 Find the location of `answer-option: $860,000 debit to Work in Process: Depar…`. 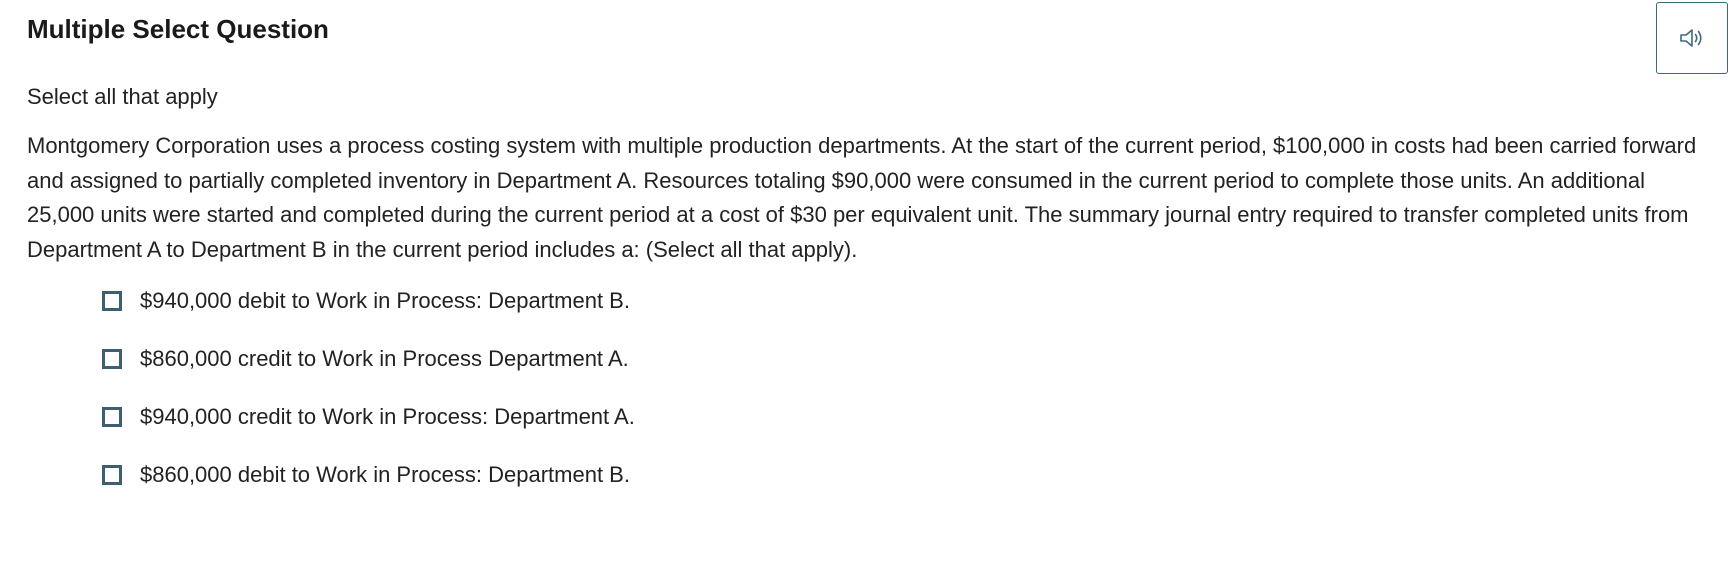

answer-option: $860,000 debit to Work in Process: Depar… is located at coordinates (368, 475).